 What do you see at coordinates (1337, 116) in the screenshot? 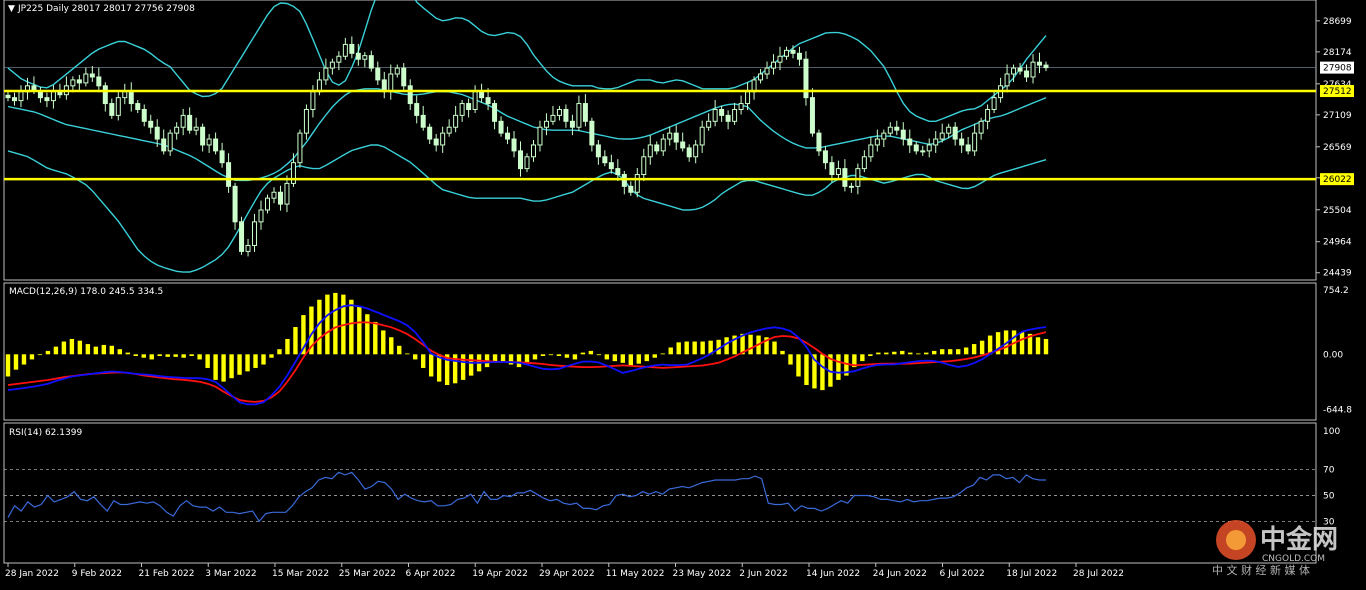
I see `price-axis-label: 27109` at bounding box center [1337, 116].